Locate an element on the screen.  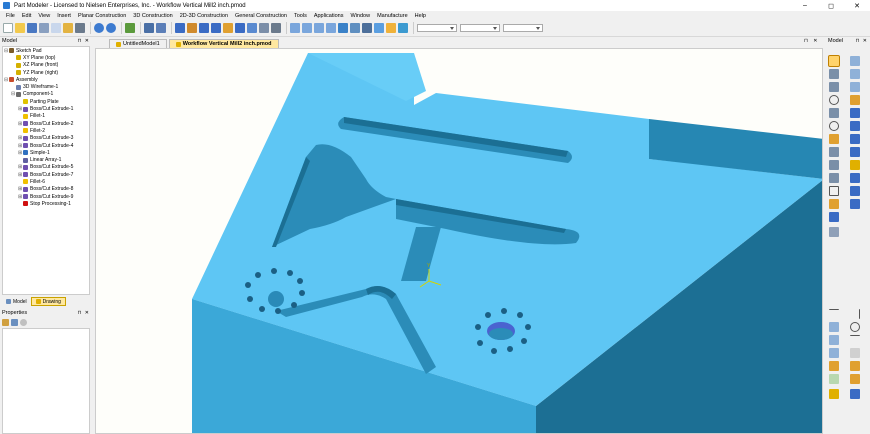
tree-item: ⊞ Boss/Cut Extrude-4 is located at coordinates (46, 145).